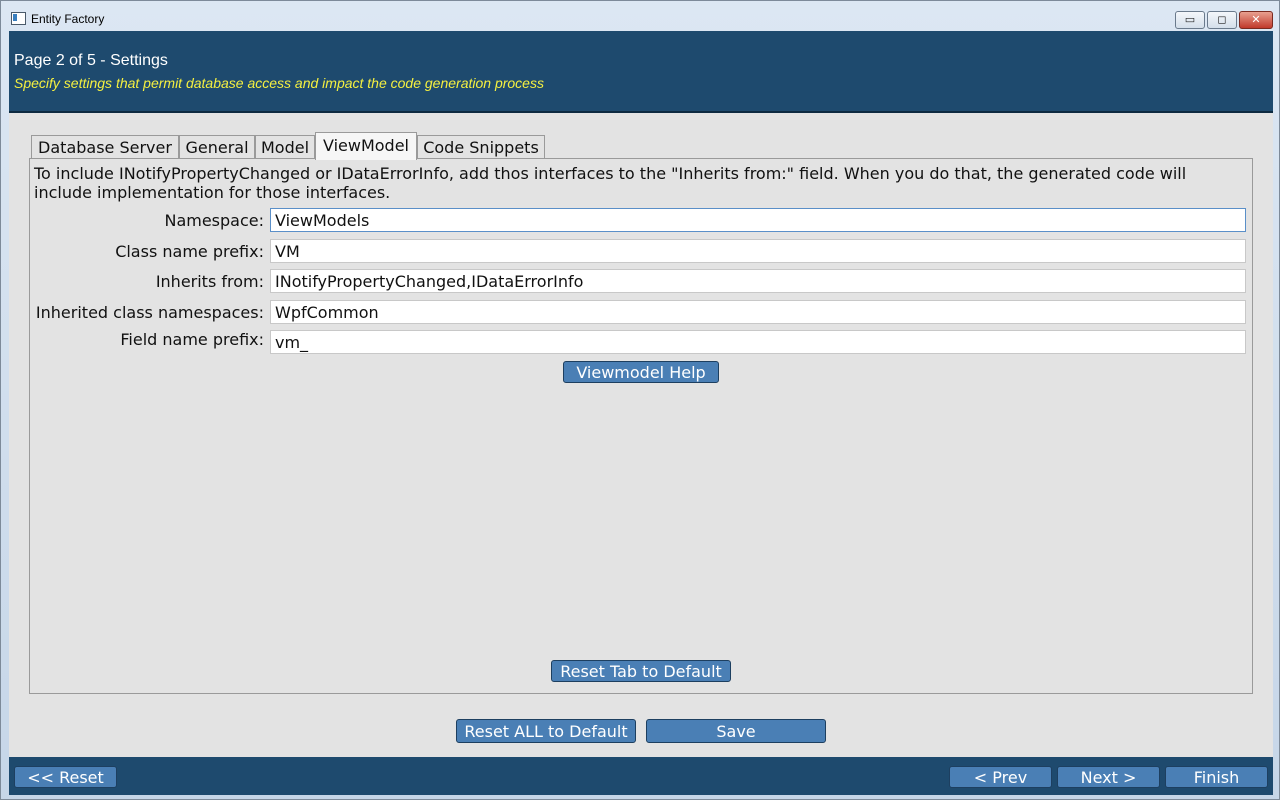 The width and height of the screenshot is (1280, 800). What do you see at coordinates (758, 220) in the screenshot?
I see `namespace-field: ViewModels` at bounding box center [758, 220].